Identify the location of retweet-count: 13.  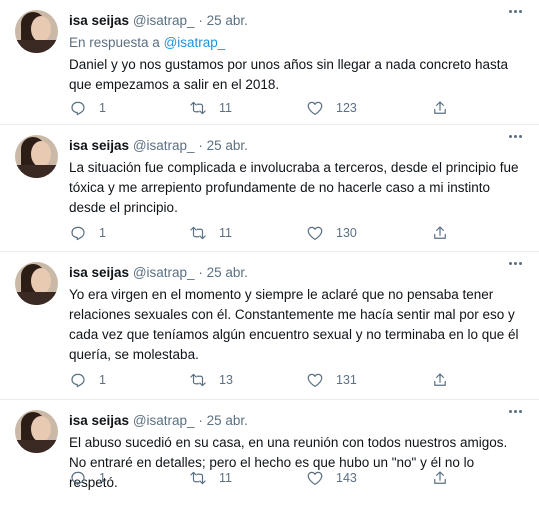
(226, 380).